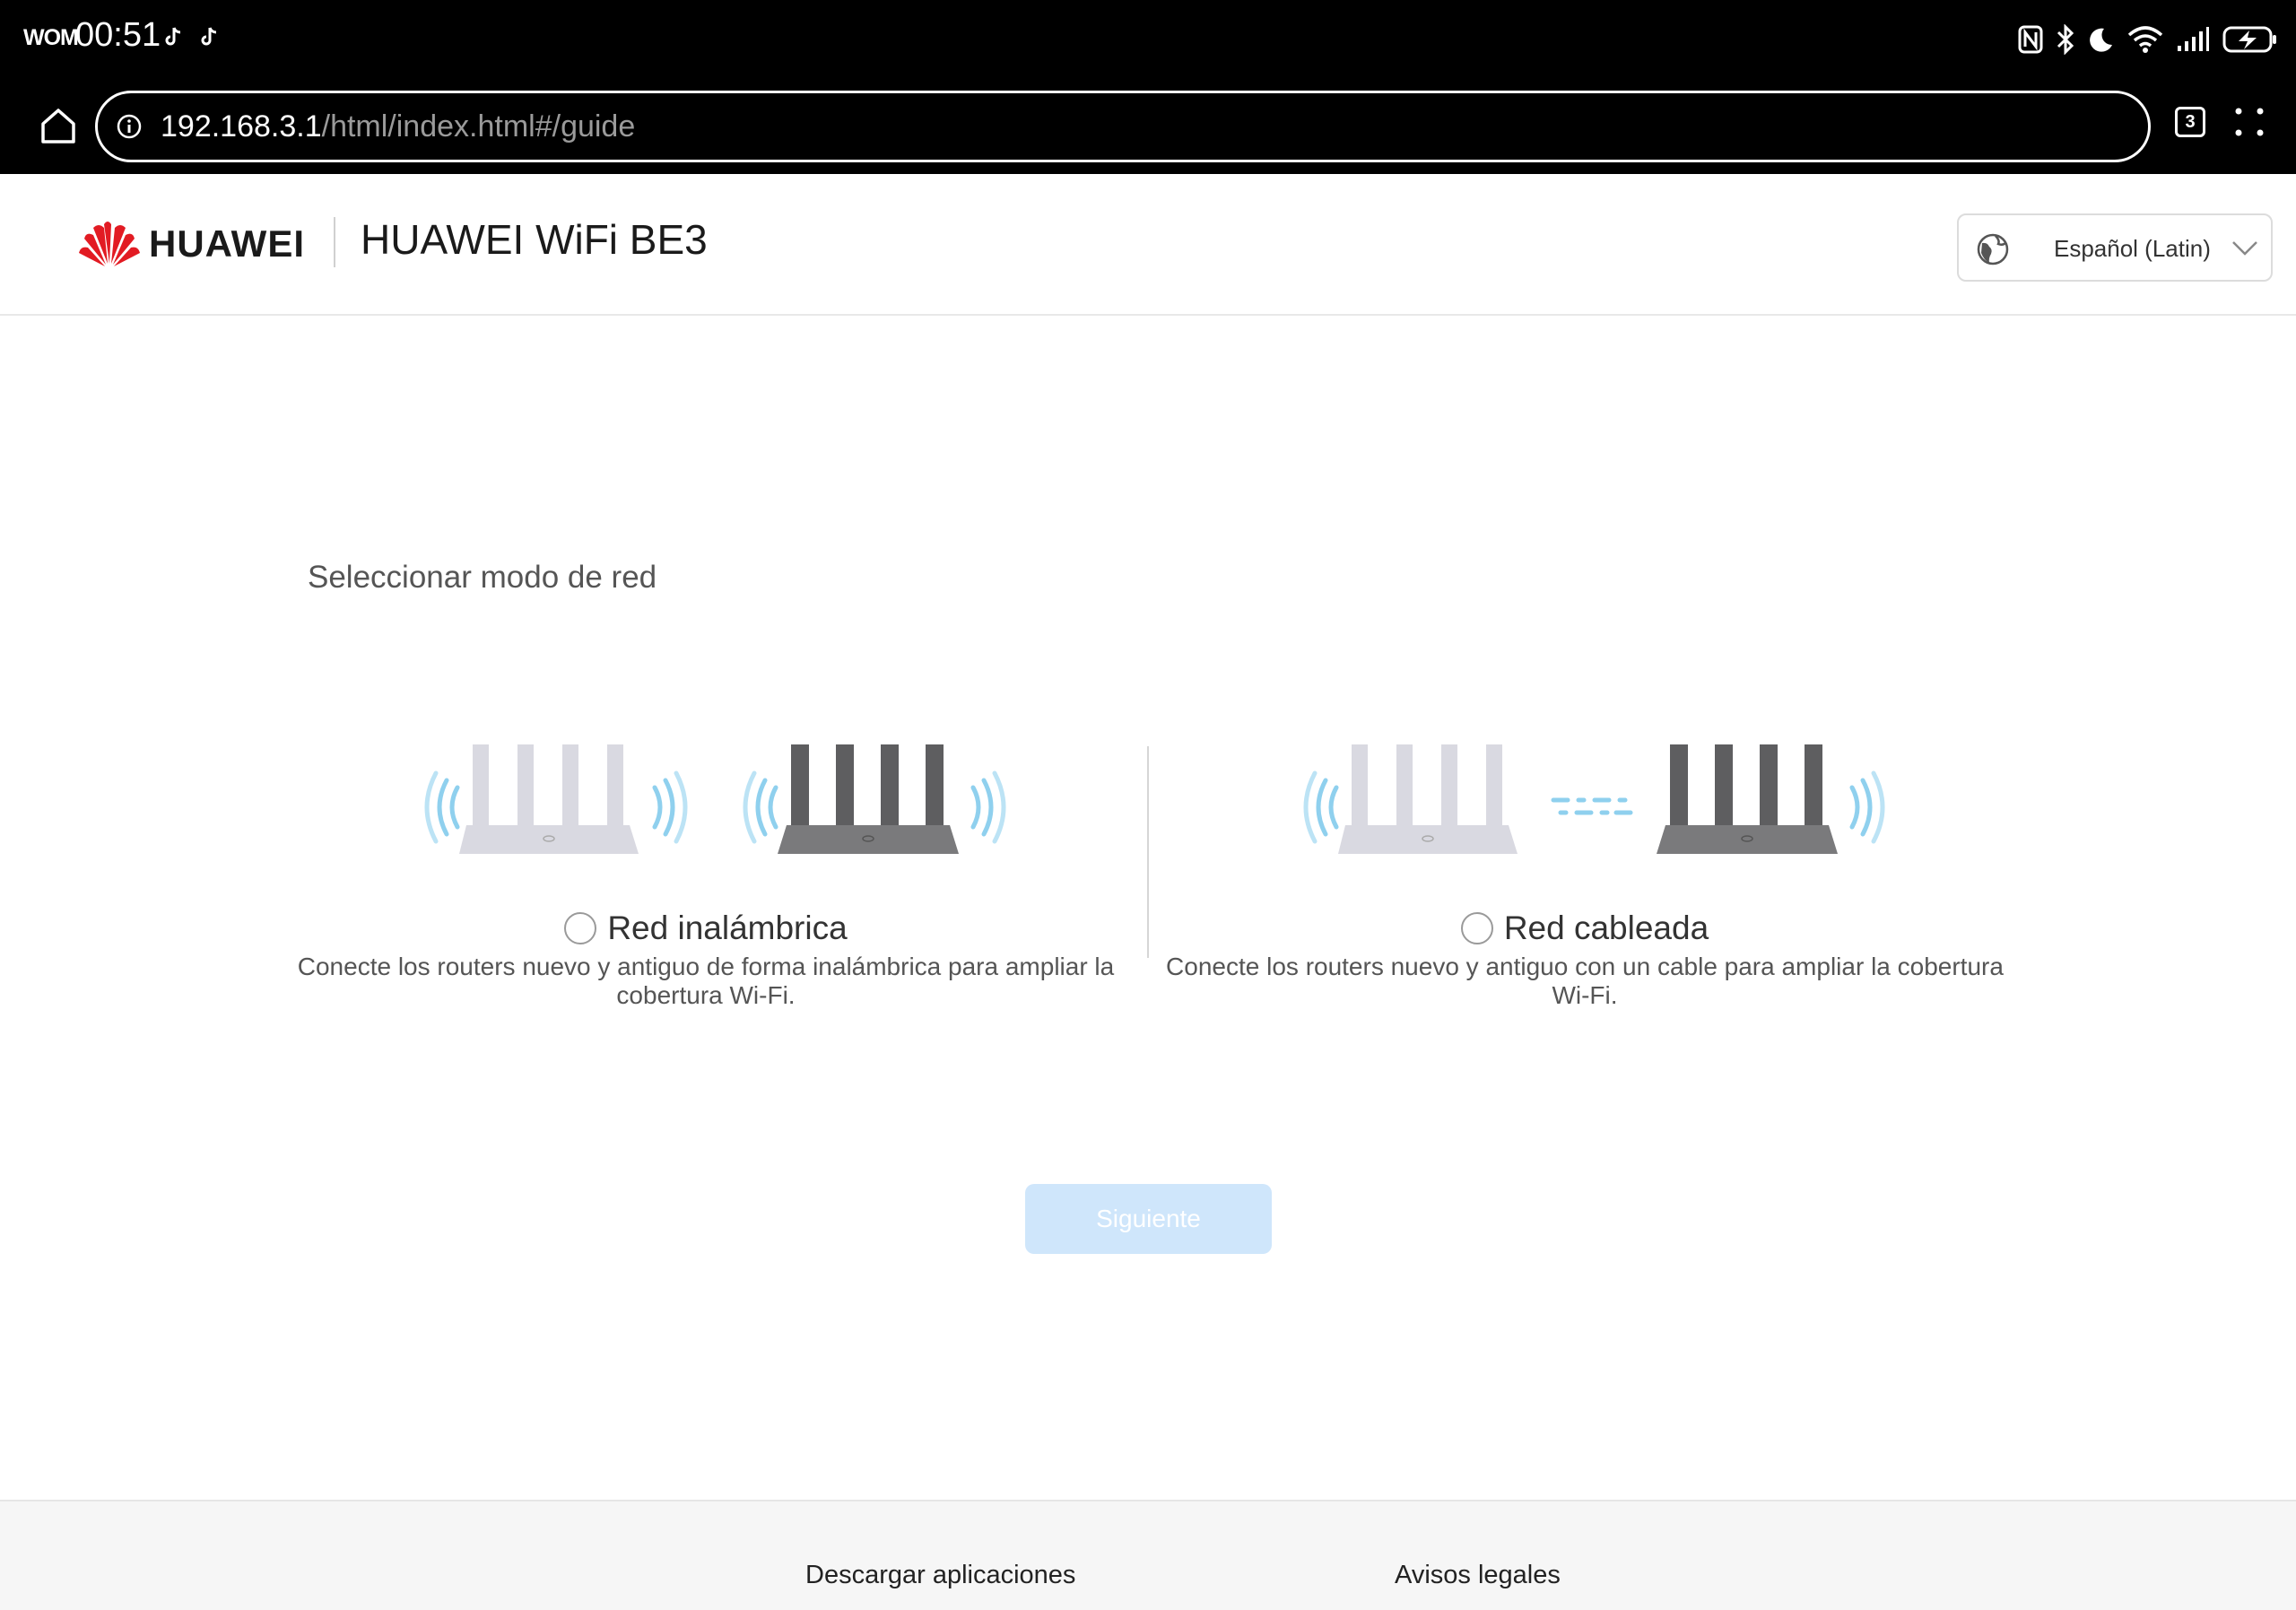 The width and height of the screenshot is (2296, 1610). Describe the element at coordinates (2065, 39) in the screenshot. I see `bluetooth-icon` at that location.